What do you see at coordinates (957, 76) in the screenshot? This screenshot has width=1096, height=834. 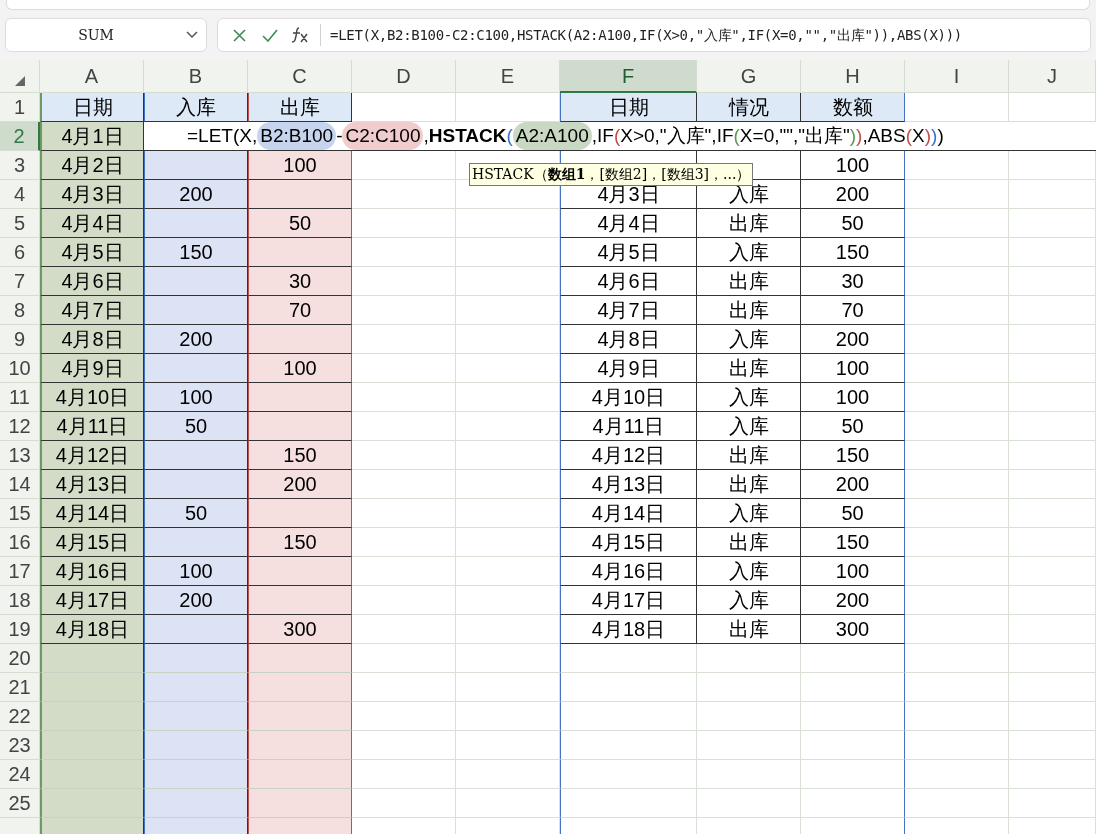 I see `column-header: I` at bounding box center [957, 76].